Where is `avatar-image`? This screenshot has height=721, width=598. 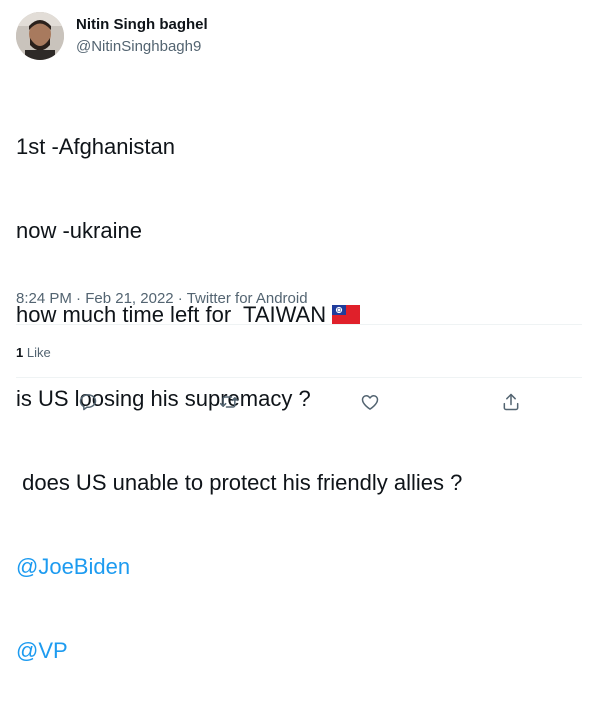
avatar-image is located at coordinates (40, 36).